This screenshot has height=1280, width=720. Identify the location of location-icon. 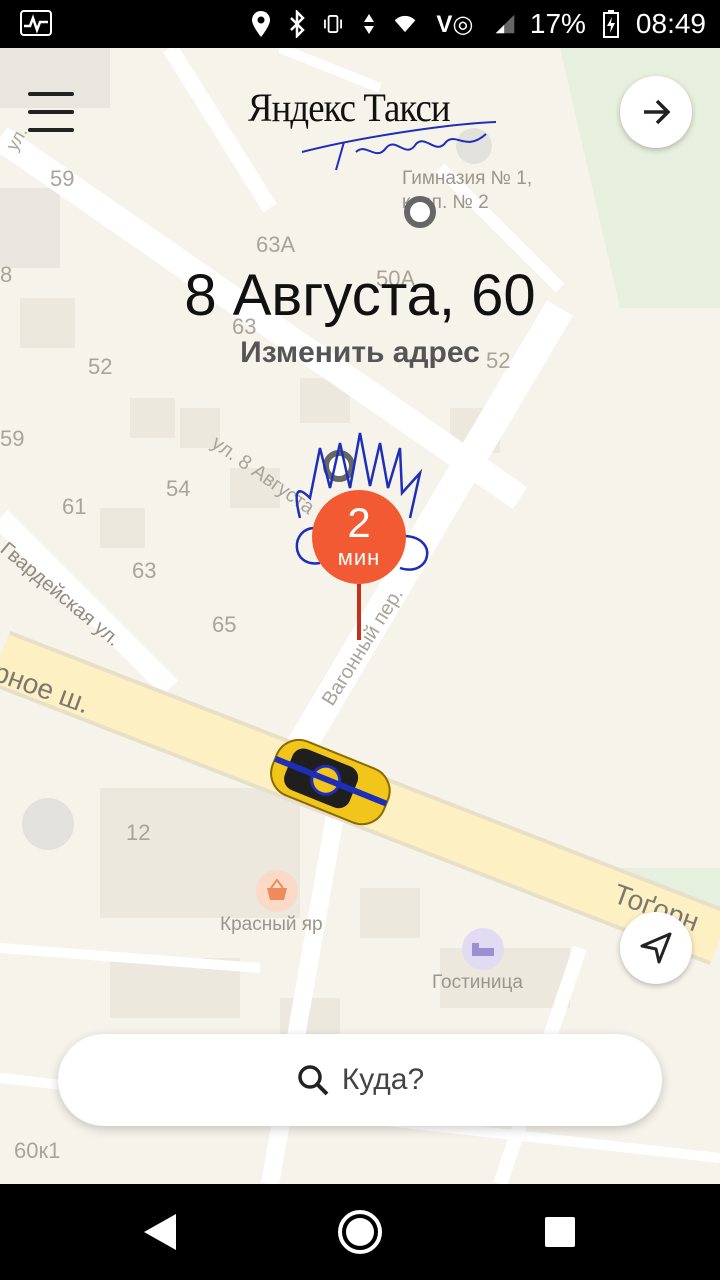
(261, 24).